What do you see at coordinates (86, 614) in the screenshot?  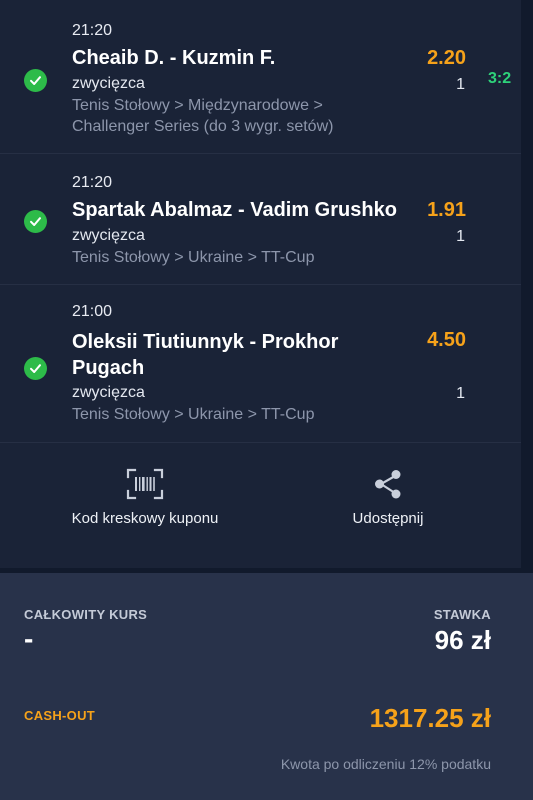 I see `total-odds-label: CAŁKOWITY KURS` at bounding box center [86, 614].